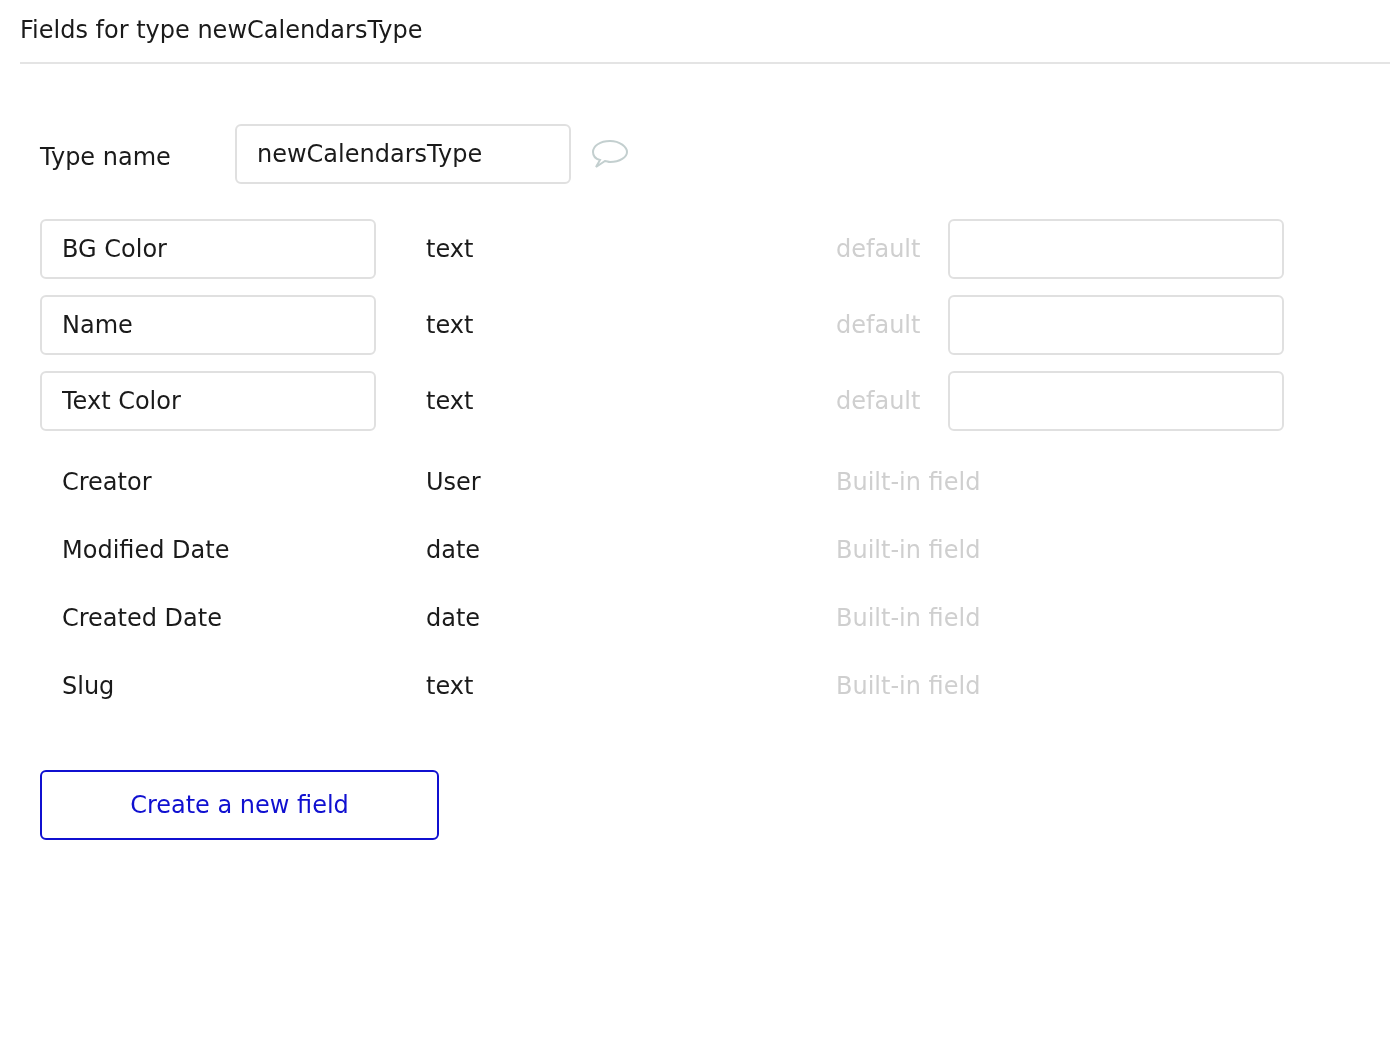  What do you see at coordinates (208, 401) in the screenshot?
I see `field-name-input: Text Color` at bounding box center [208, 401].